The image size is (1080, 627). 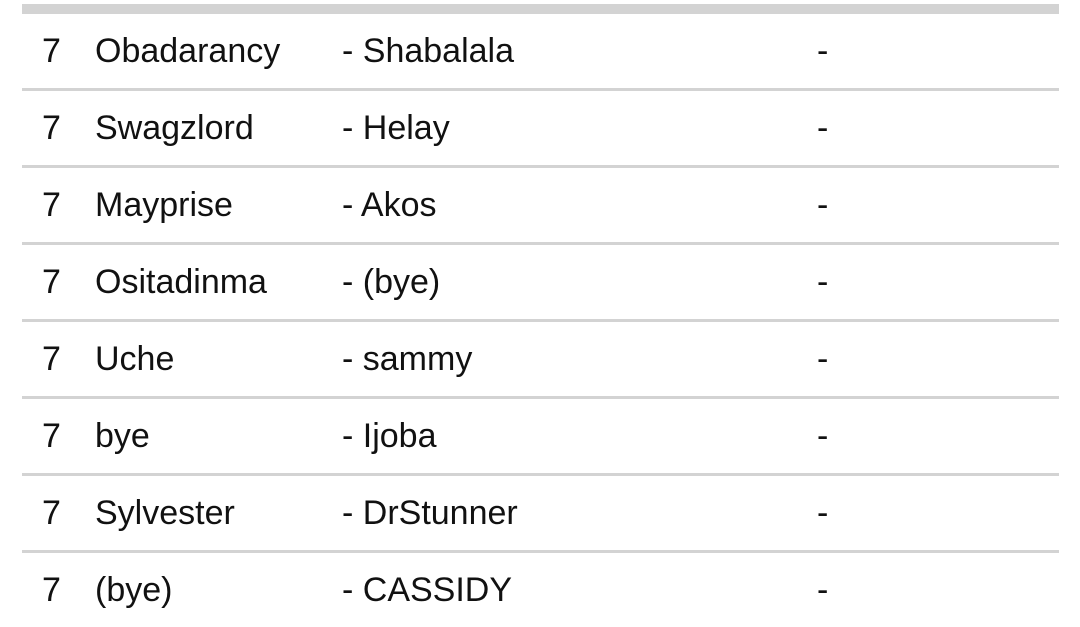 I want to click on table-row: 7 Uche - sammy -, so click(x=540, y=360).